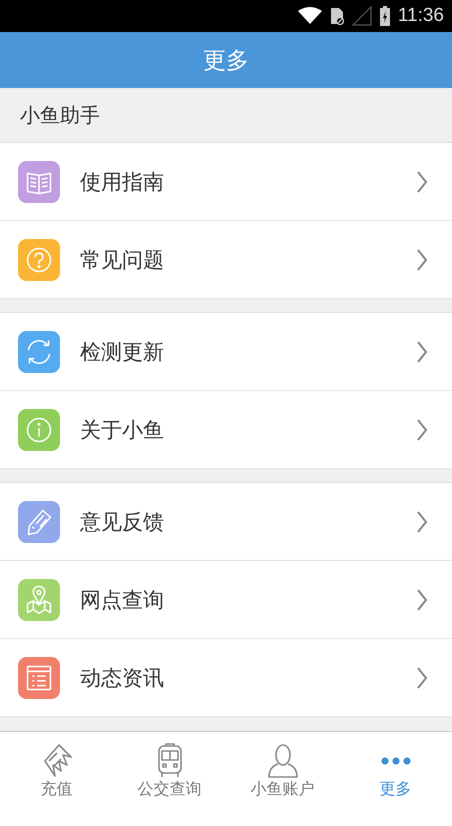  What do you see at coordinates (226, 522) in the screenshot?
I see `menu-item: 意见反馈` at bounding box center [226, 522].